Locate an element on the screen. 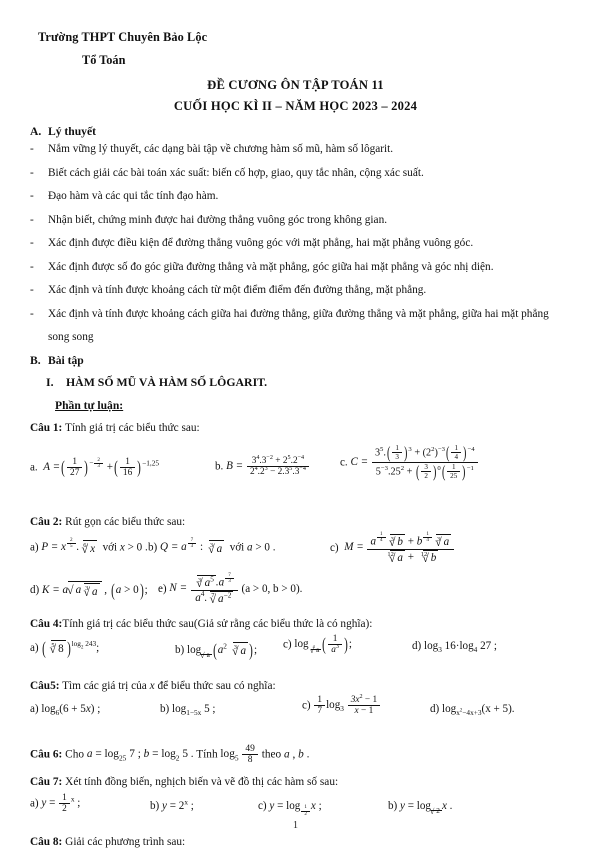 The width and height of the screenshot is (591, 848). q2b-label: b) is located at coordinates (153, 547).